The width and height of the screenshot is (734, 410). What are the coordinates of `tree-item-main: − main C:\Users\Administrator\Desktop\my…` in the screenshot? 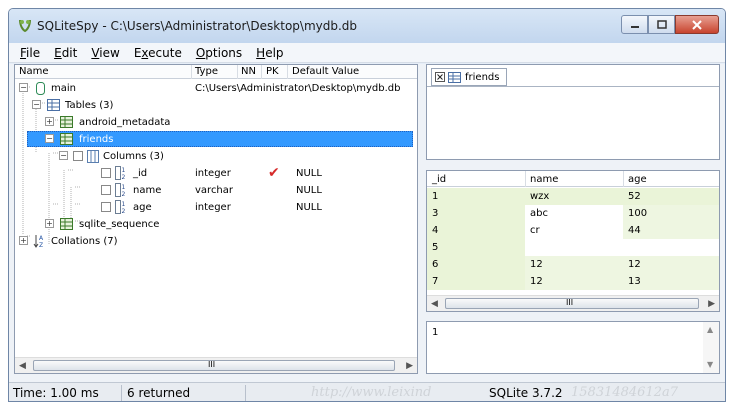 It's located at (216, 88).